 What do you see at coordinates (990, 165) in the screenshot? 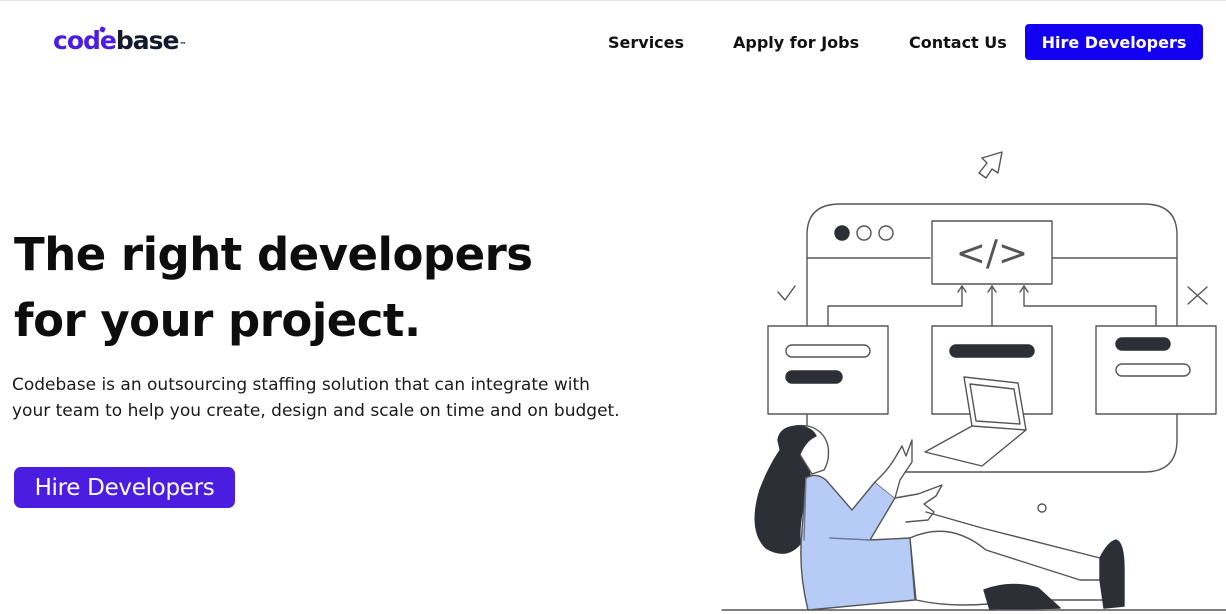
I see `cursor-arrow-icon` at bounding box center [990, 165].